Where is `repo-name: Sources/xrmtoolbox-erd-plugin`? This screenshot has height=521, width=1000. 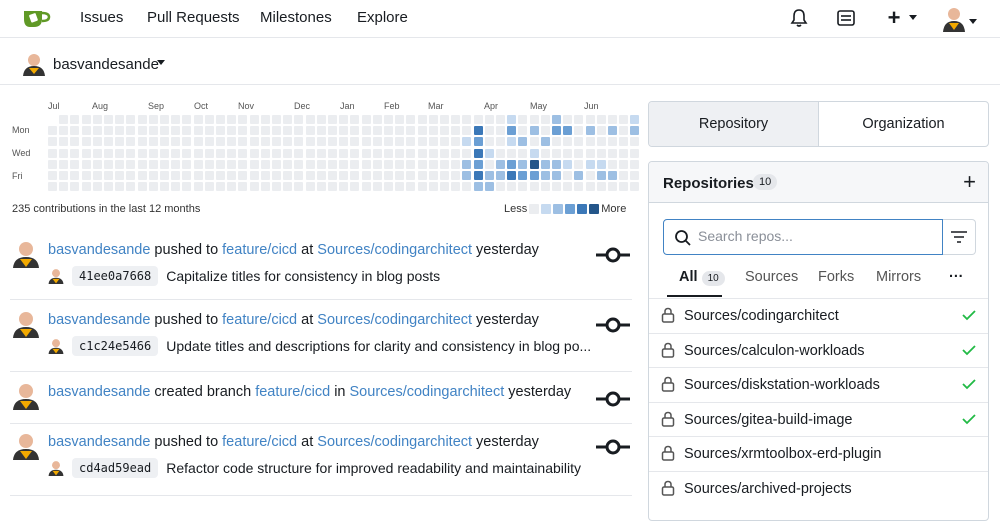
repo-name: Sources/xrmtoolbox-erd-plugin is located at coordinates (782, 454).